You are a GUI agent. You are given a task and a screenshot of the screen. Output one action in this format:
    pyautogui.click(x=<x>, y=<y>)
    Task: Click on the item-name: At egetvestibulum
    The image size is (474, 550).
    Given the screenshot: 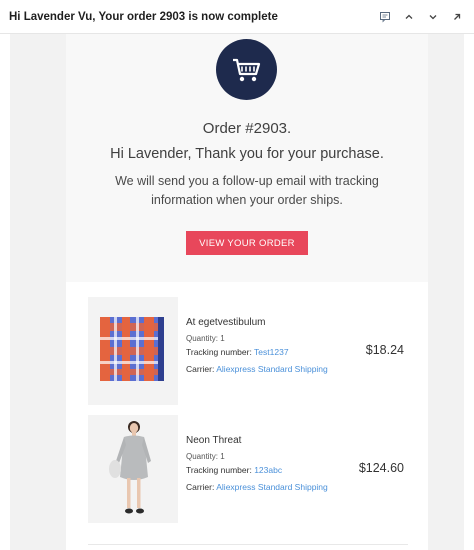 What is the action you would take?
    pyautogui.click(x=226, y=322)
    